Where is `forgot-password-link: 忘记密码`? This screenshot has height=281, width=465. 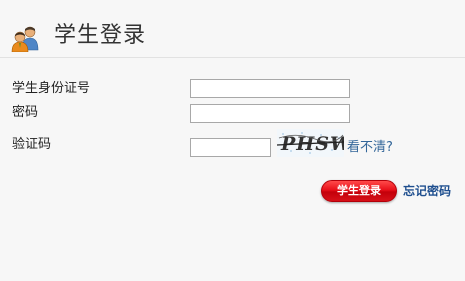
forgot-password-link: 忘记密码 is located at coordinates (427, 191).